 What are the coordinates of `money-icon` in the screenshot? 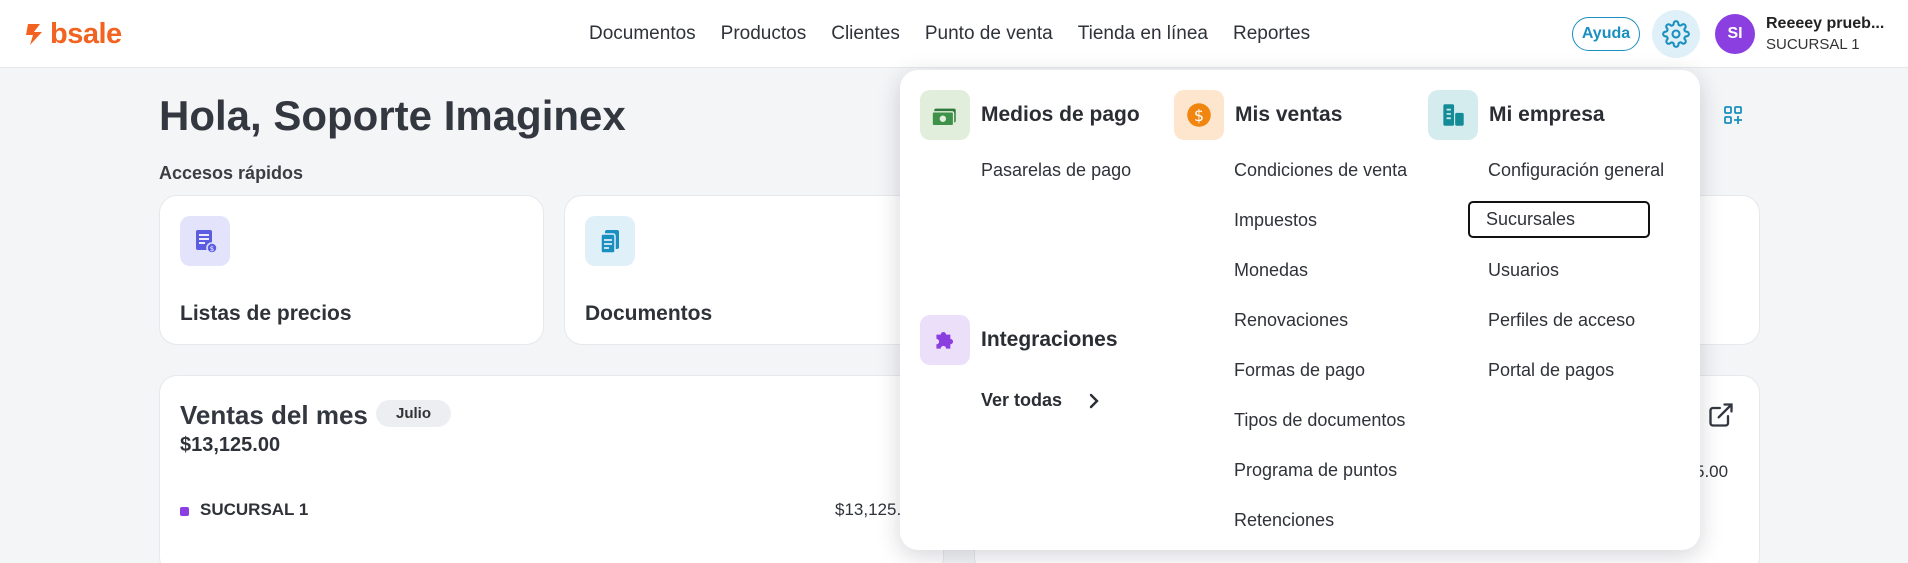 It's located at (945, 115).